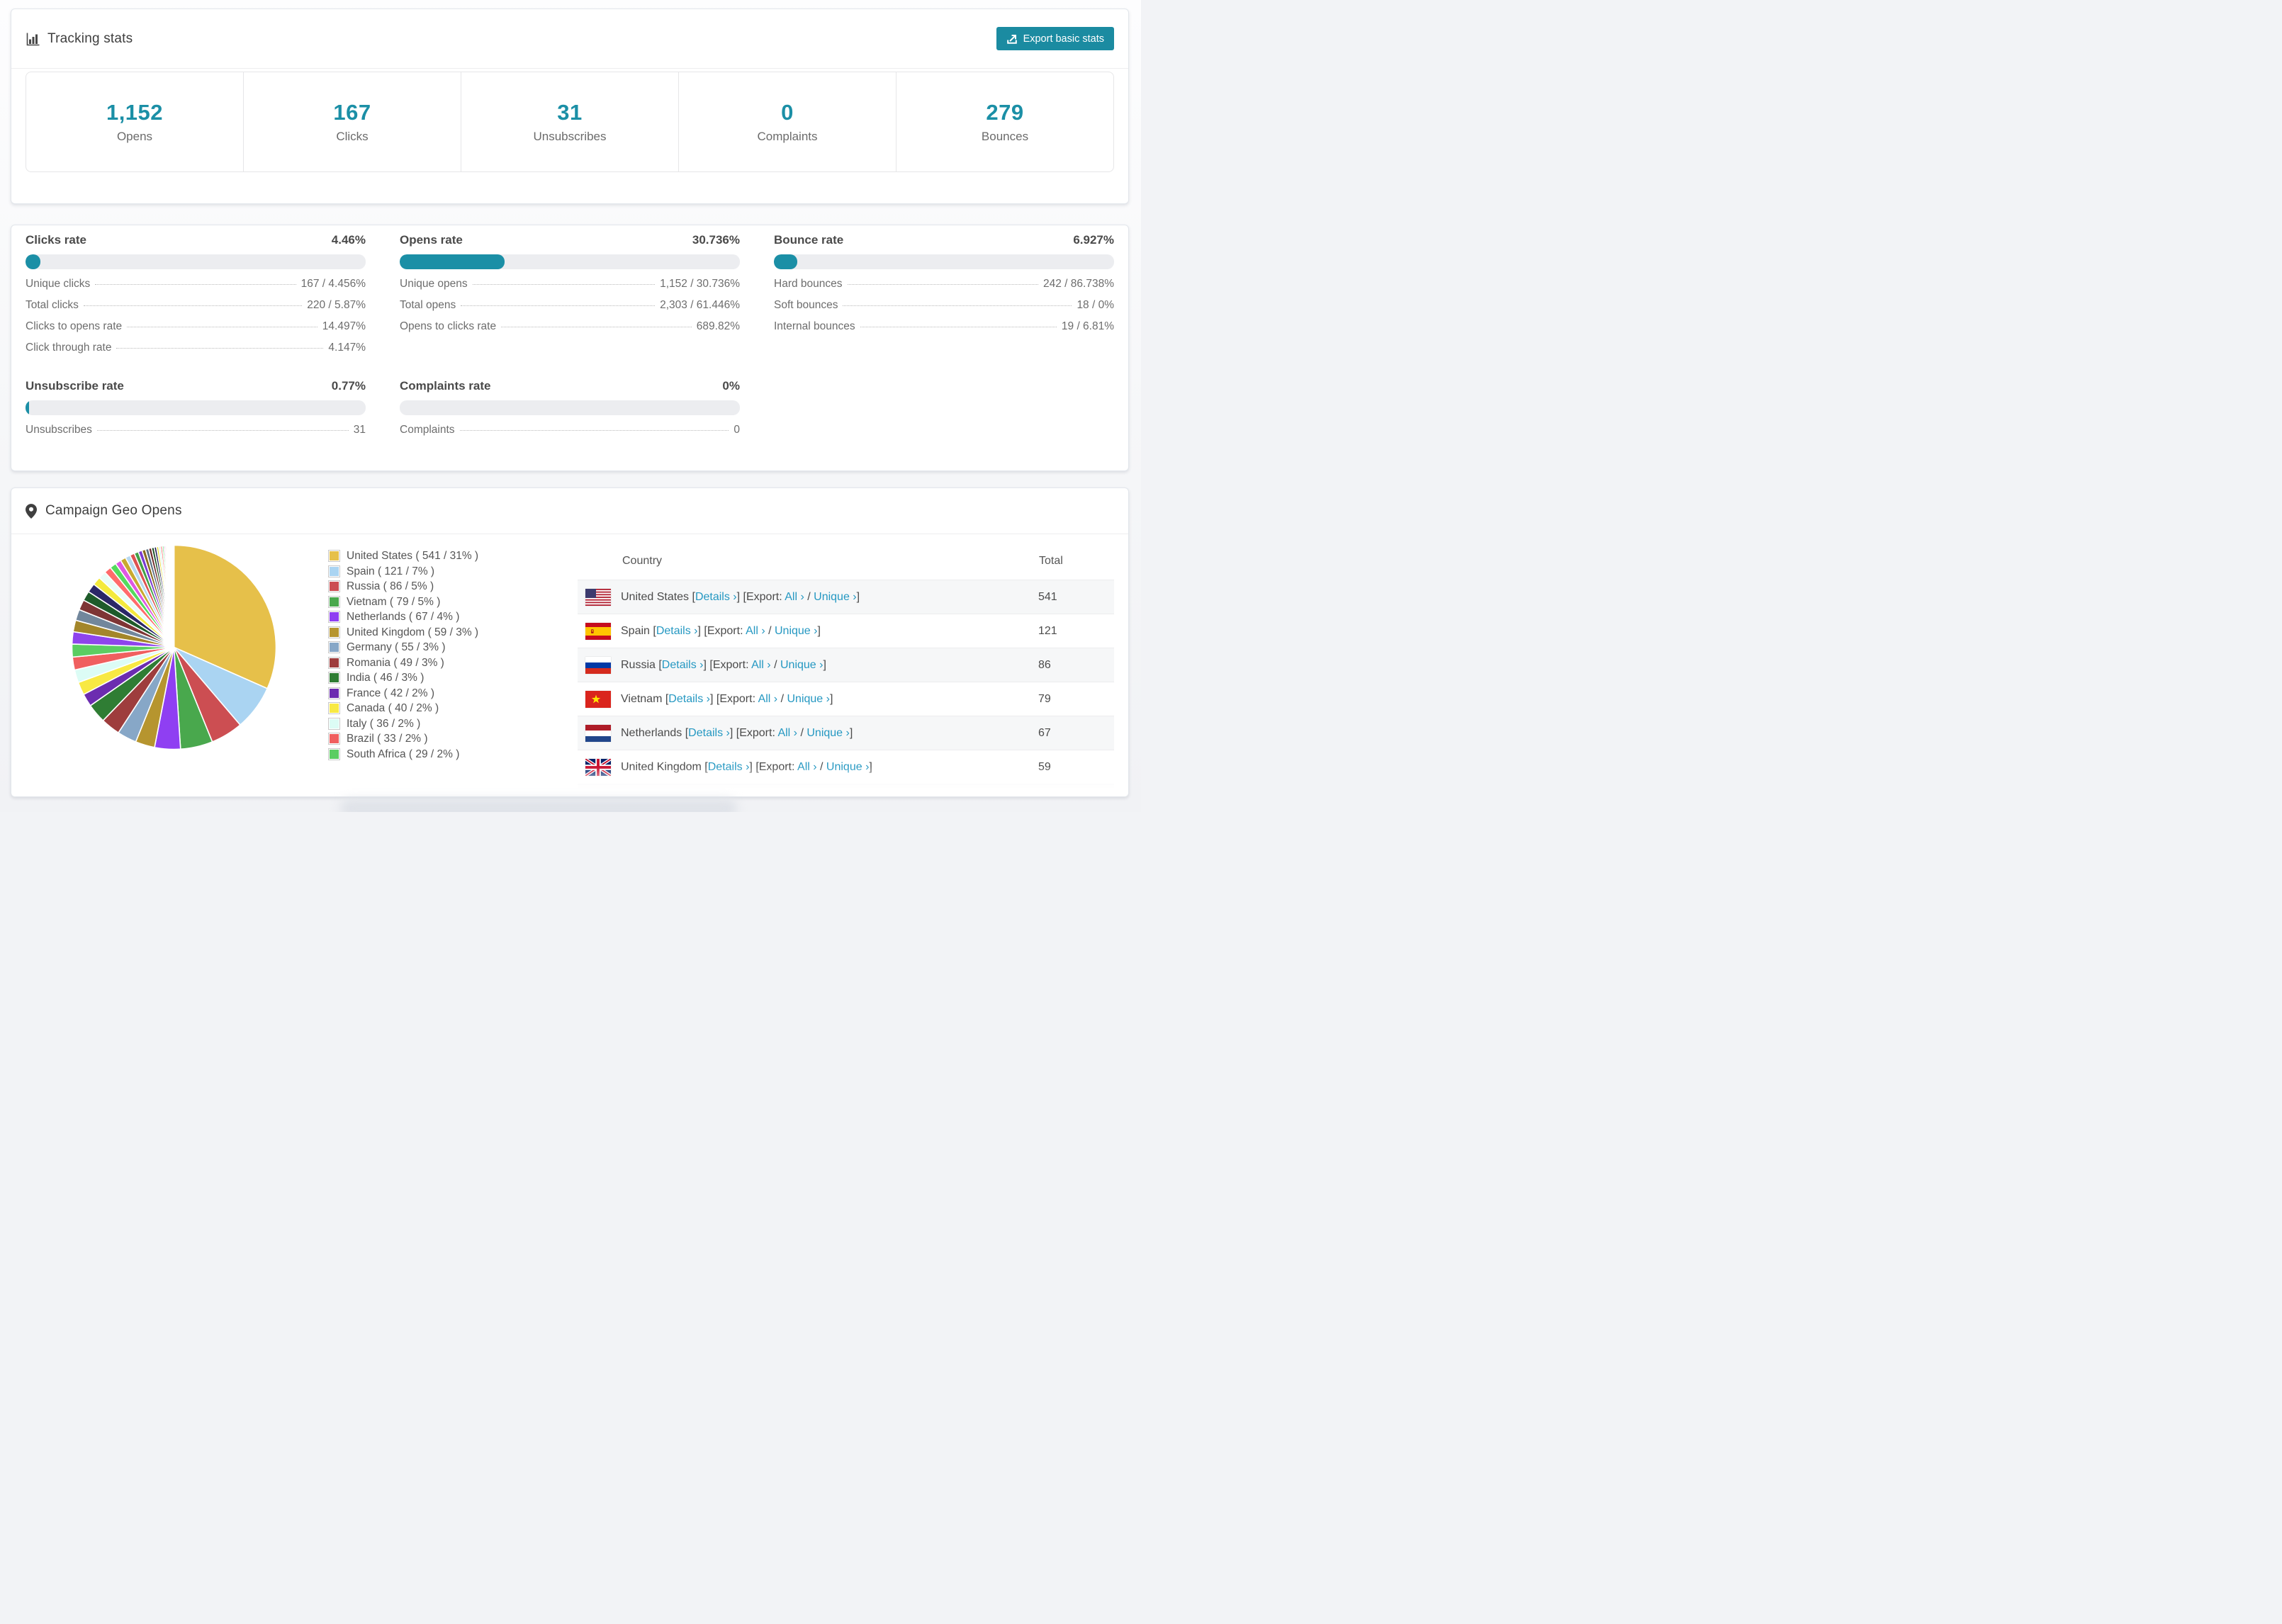 The image size is (2282, 1624). I want to click on legend-label: Canada ( 40 / 2% ), so click(393, 708).